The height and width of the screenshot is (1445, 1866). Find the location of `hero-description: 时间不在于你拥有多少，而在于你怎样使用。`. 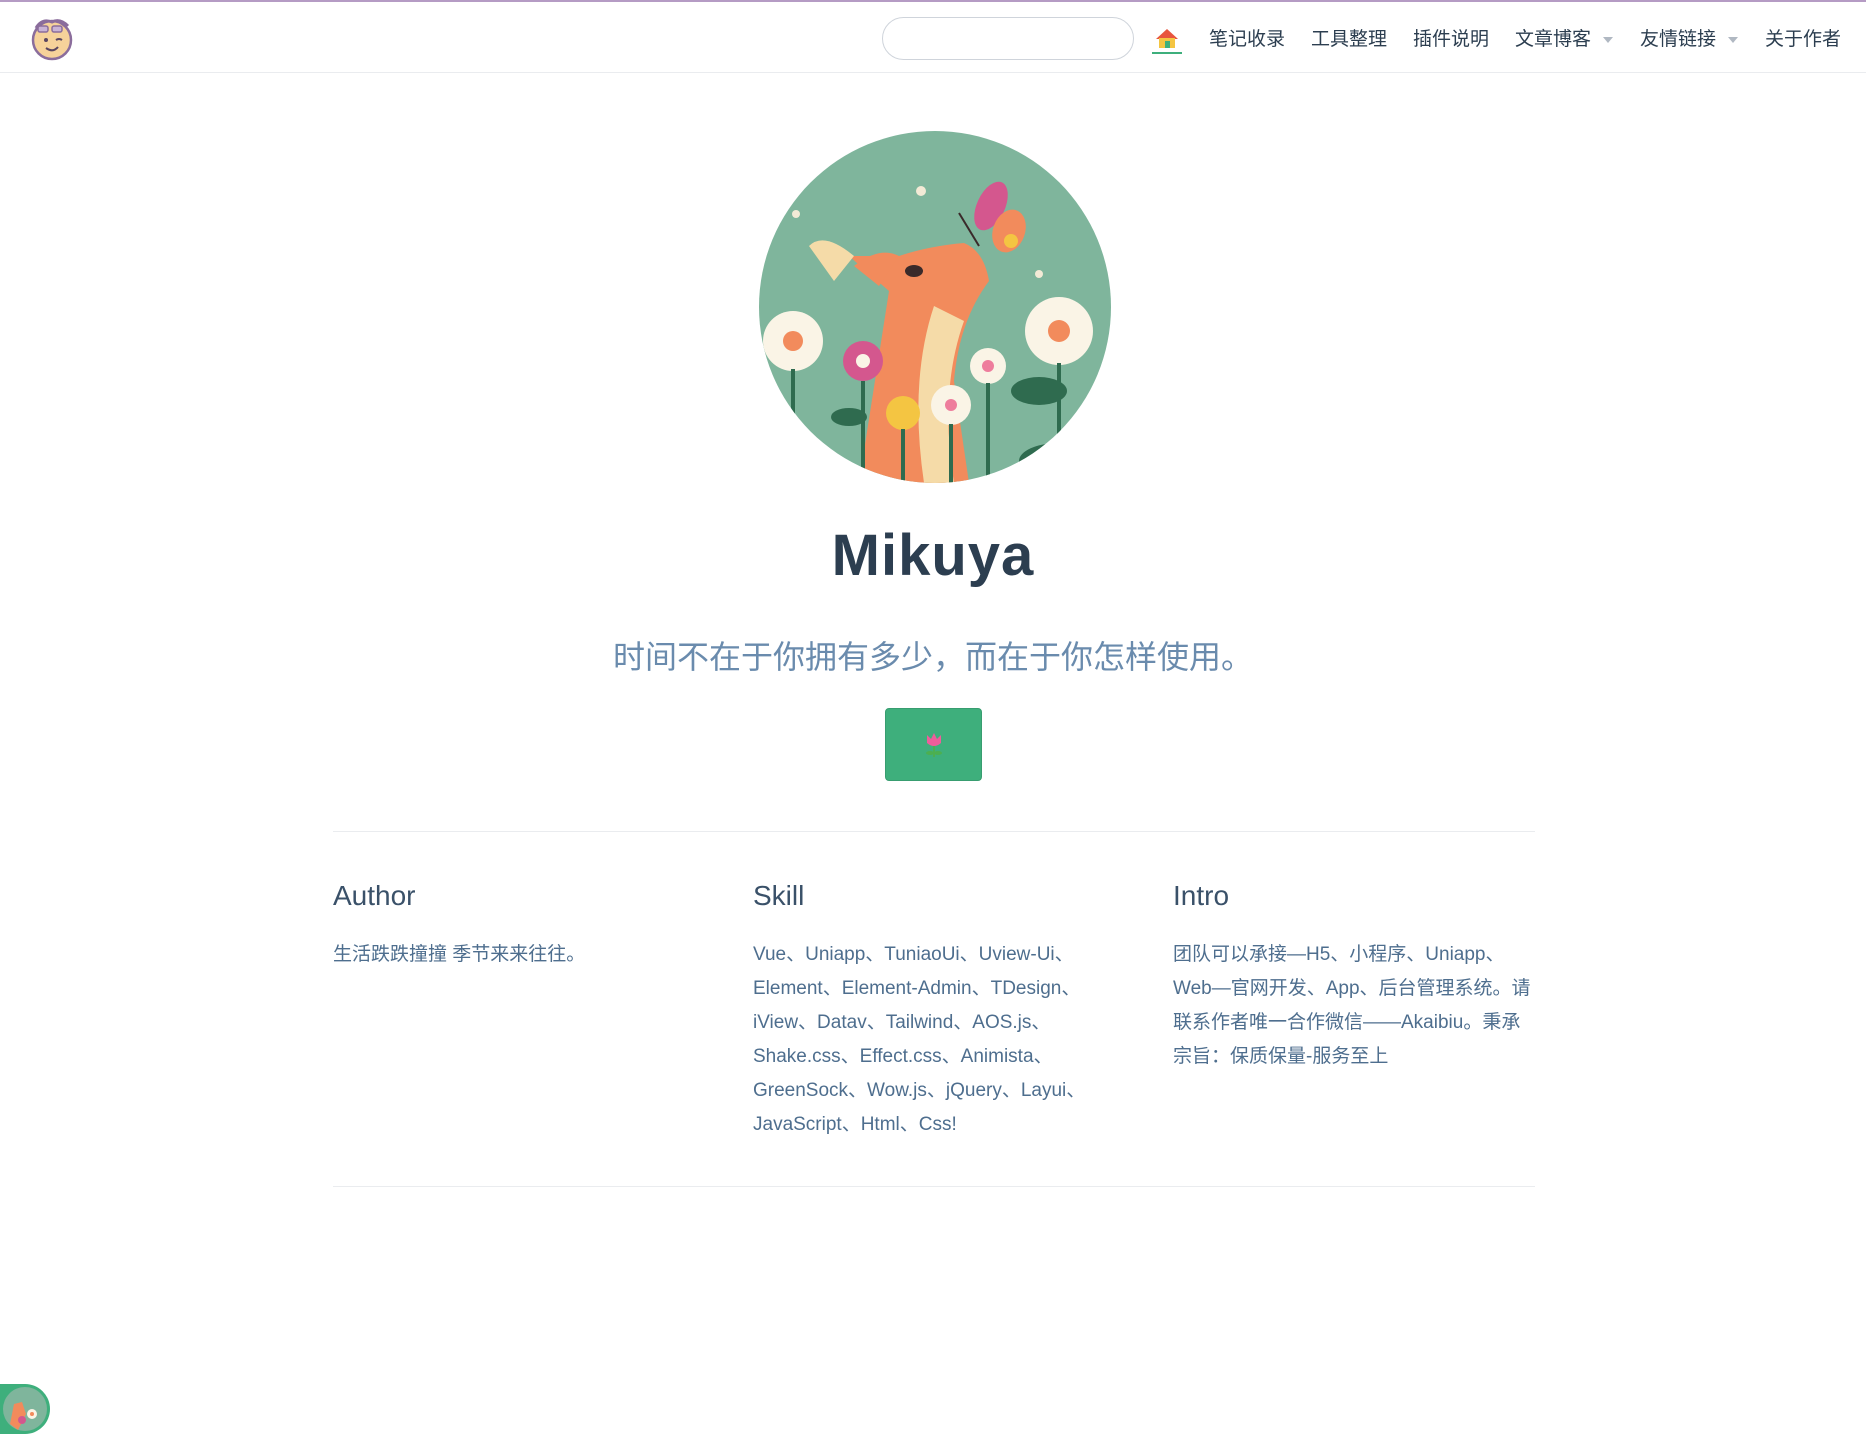

hero-description: 时间不在于你拥有多少，而在于你怎样使用。 is located at coordinates (932, 657).